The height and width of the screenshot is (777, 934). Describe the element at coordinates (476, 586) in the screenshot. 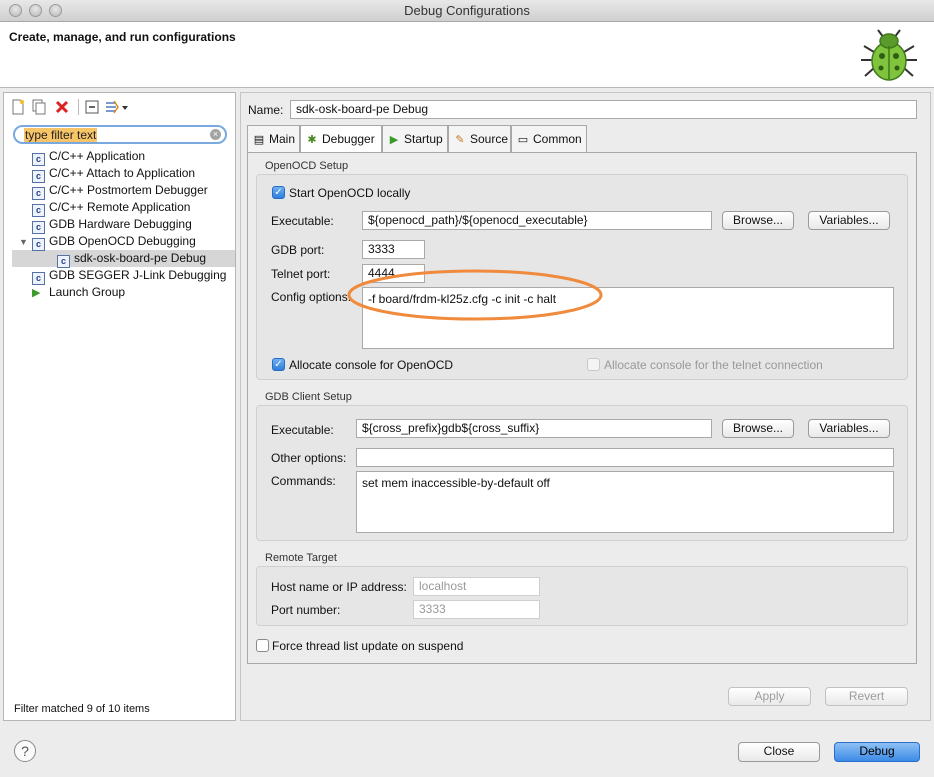

I see `host-input: localhost` at that location.